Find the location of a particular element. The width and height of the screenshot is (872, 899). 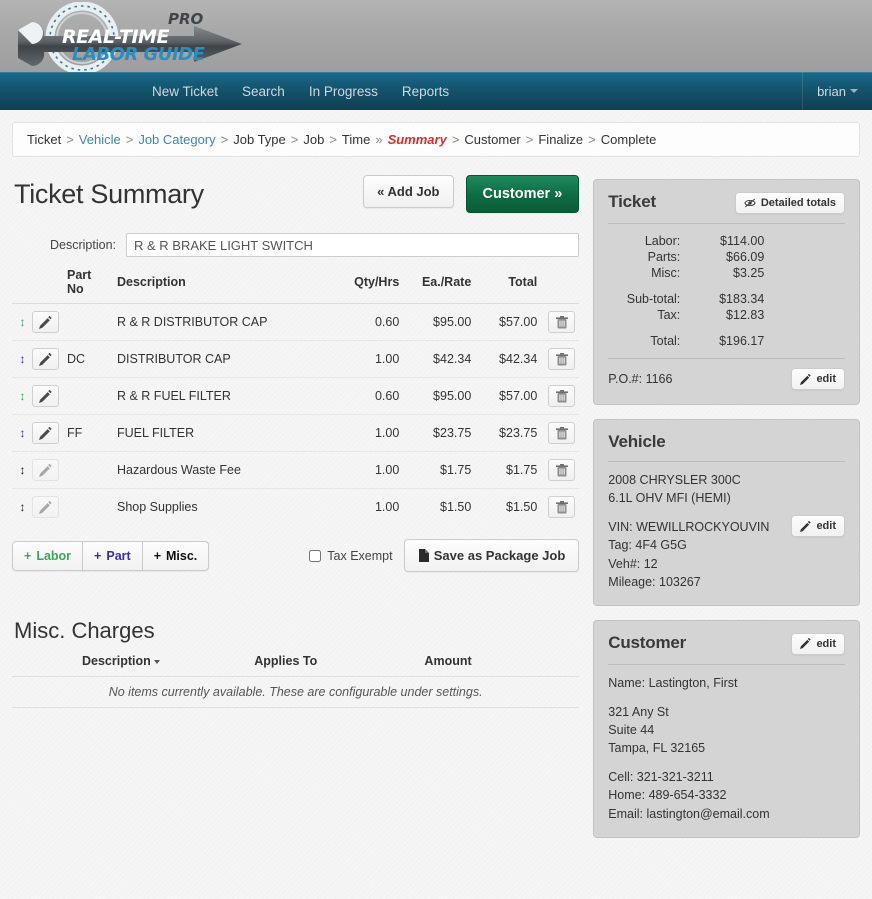

breadcrumb-item-ticket: Ticket is located at coordinates (44, 139).